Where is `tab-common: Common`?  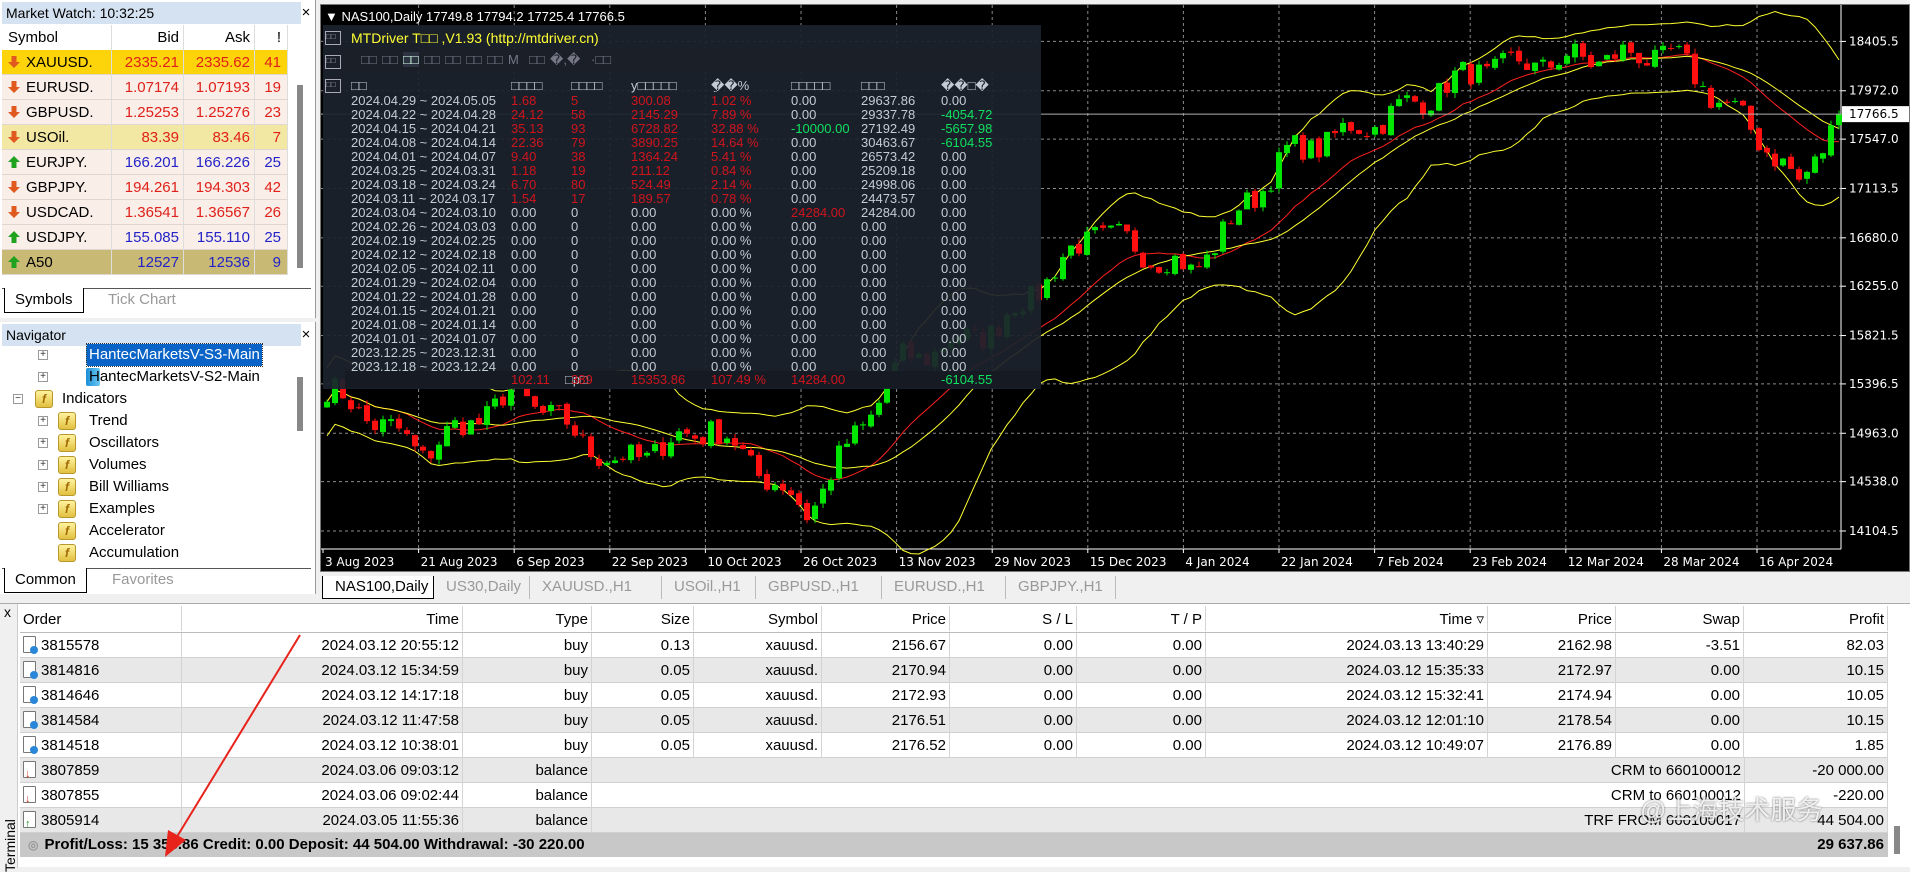 tab-common: Common is located at coordinates (45, 580).